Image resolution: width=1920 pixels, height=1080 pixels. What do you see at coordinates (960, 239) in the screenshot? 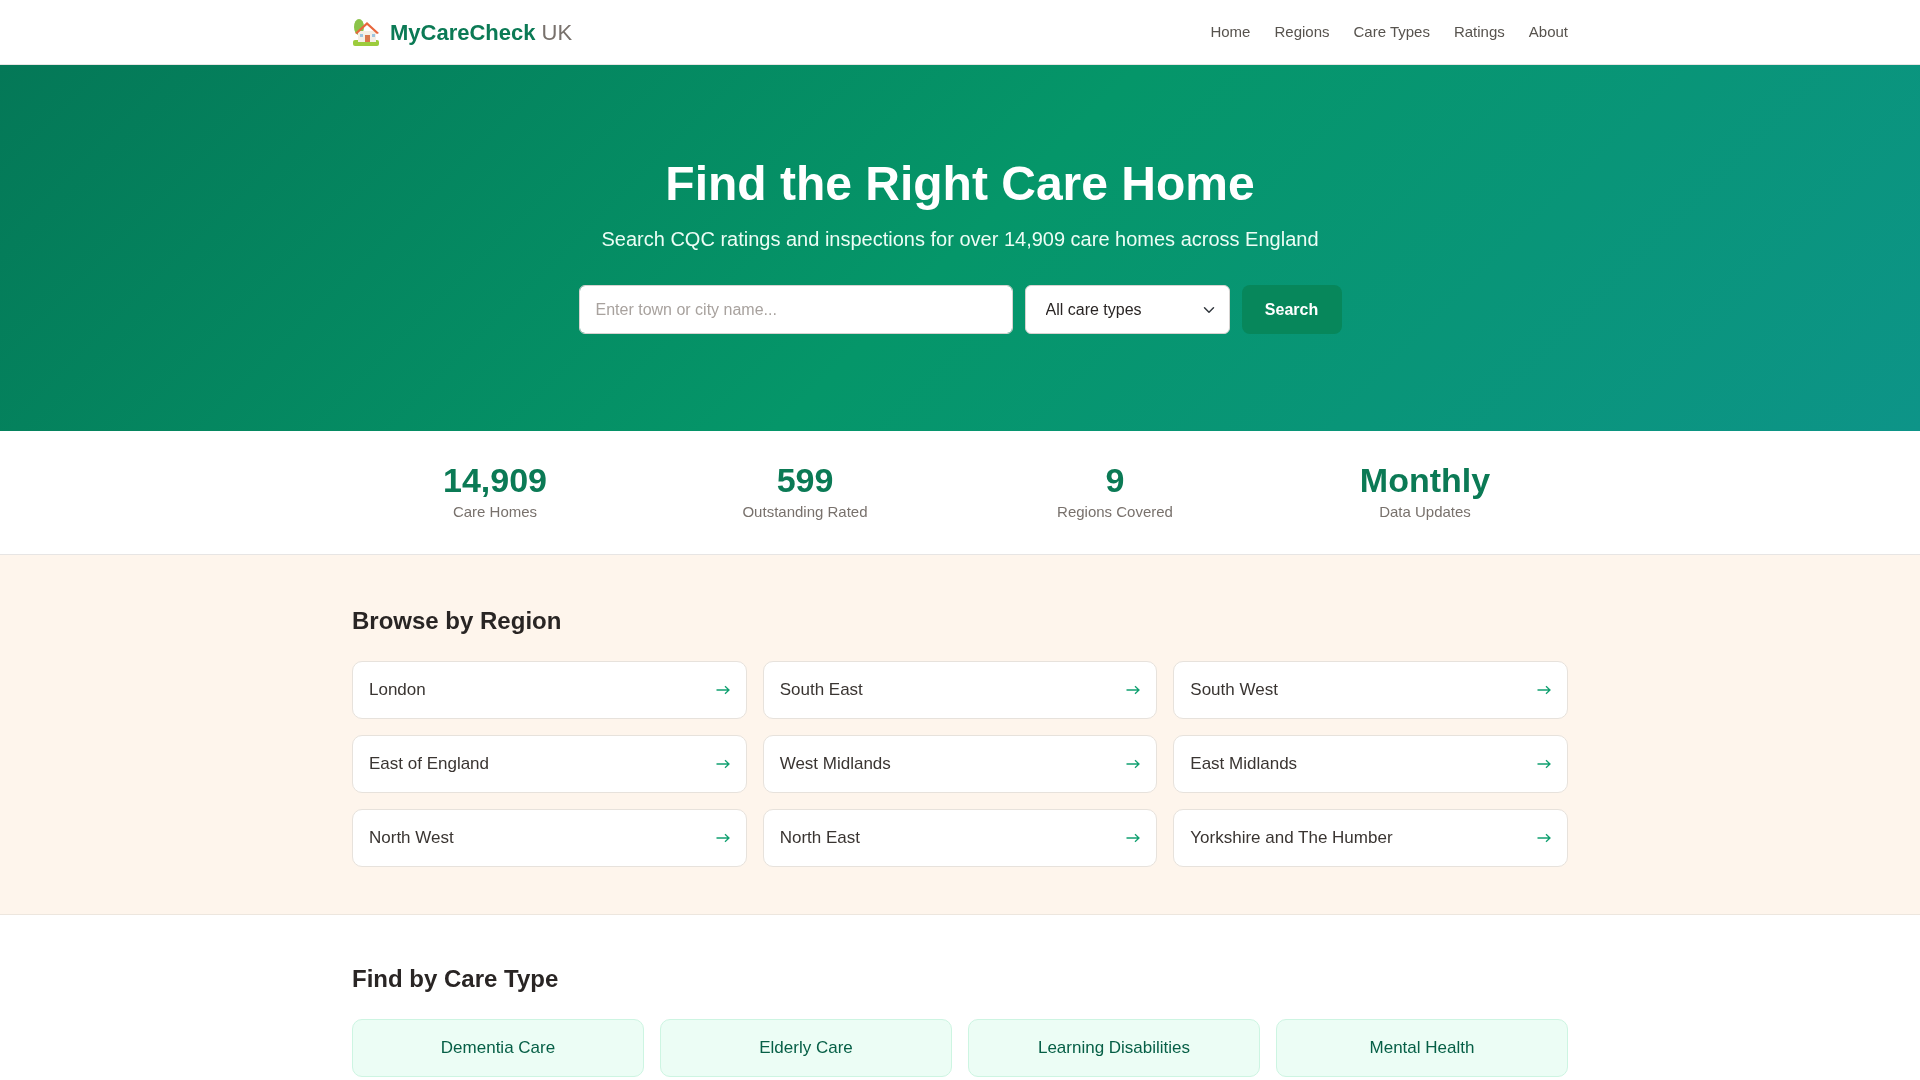
I see `hero-subtitle: Search CQC ratings and inspections for over 14,909 care homes across England` at bounding box center [960, 239].